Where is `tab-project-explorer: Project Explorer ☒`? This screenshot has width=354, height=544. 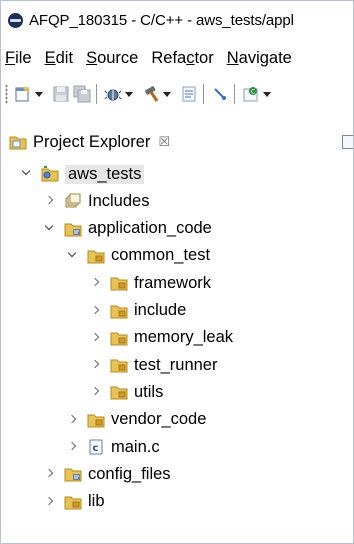 tab-project-explorer: Project Explorer ☒ is located at coordinates (89, 142).